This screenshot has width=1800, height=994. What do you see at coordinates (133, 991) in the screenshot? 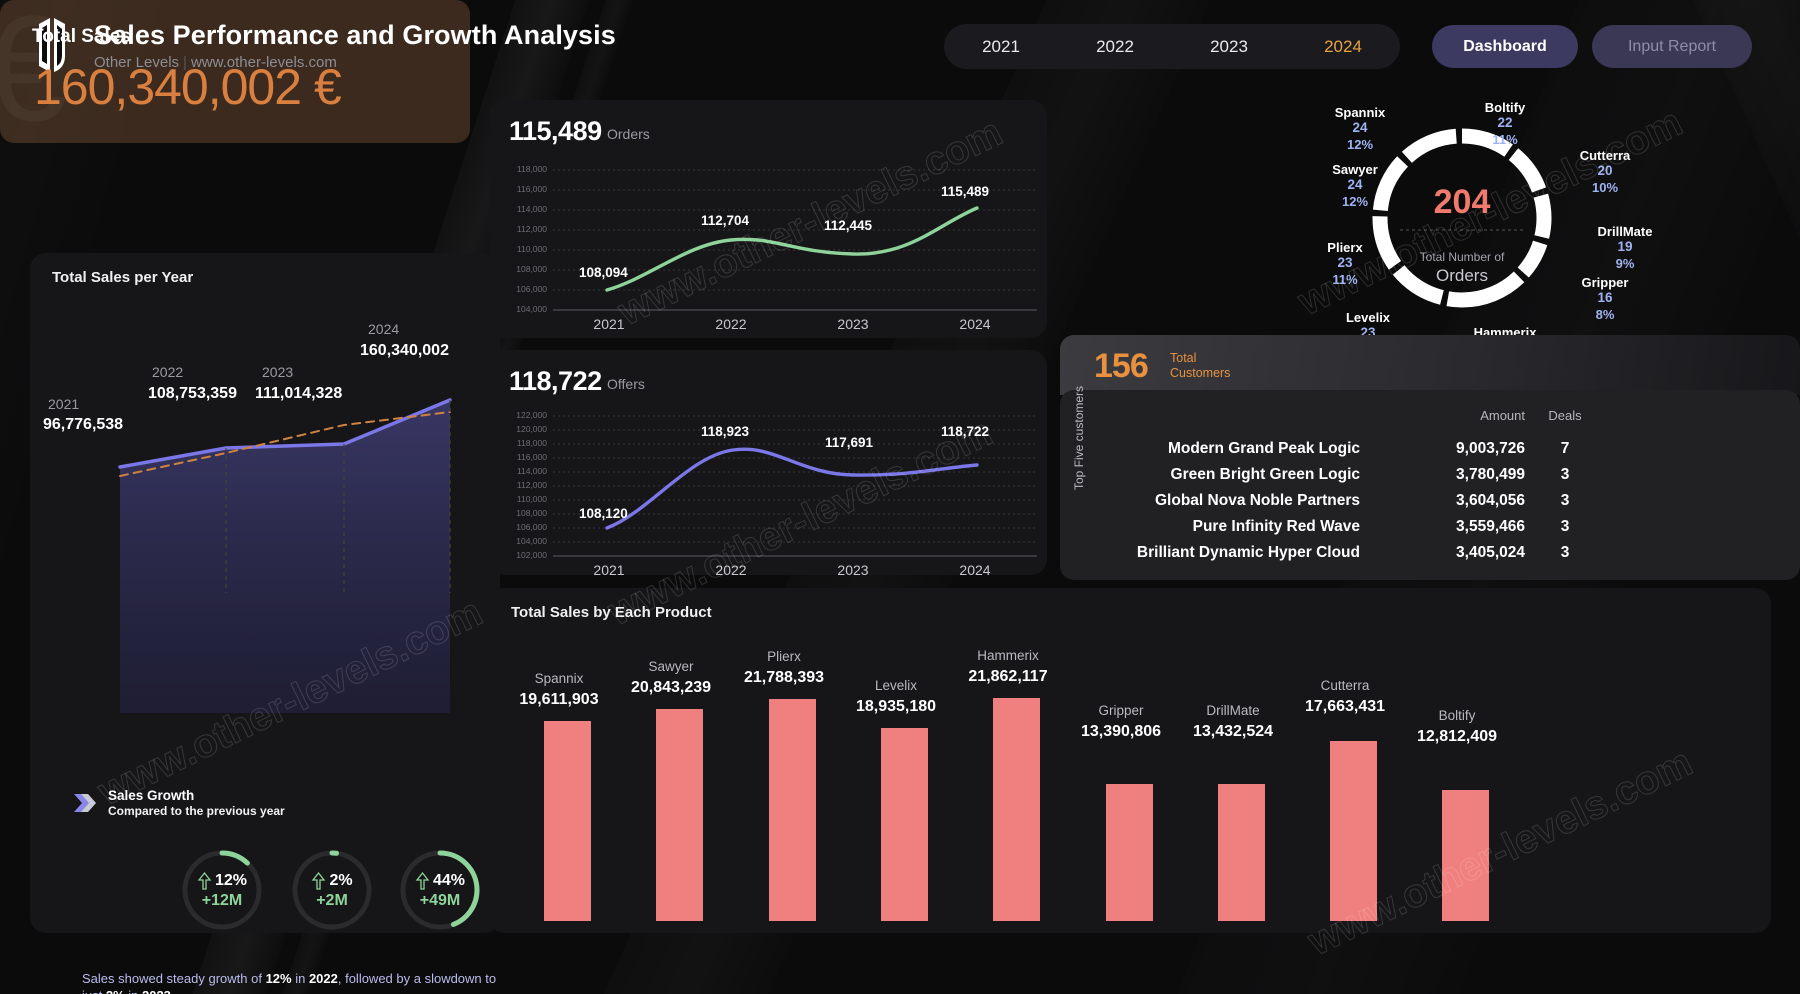
I see `insight1-p6: in` at bounding box center [133, 991].